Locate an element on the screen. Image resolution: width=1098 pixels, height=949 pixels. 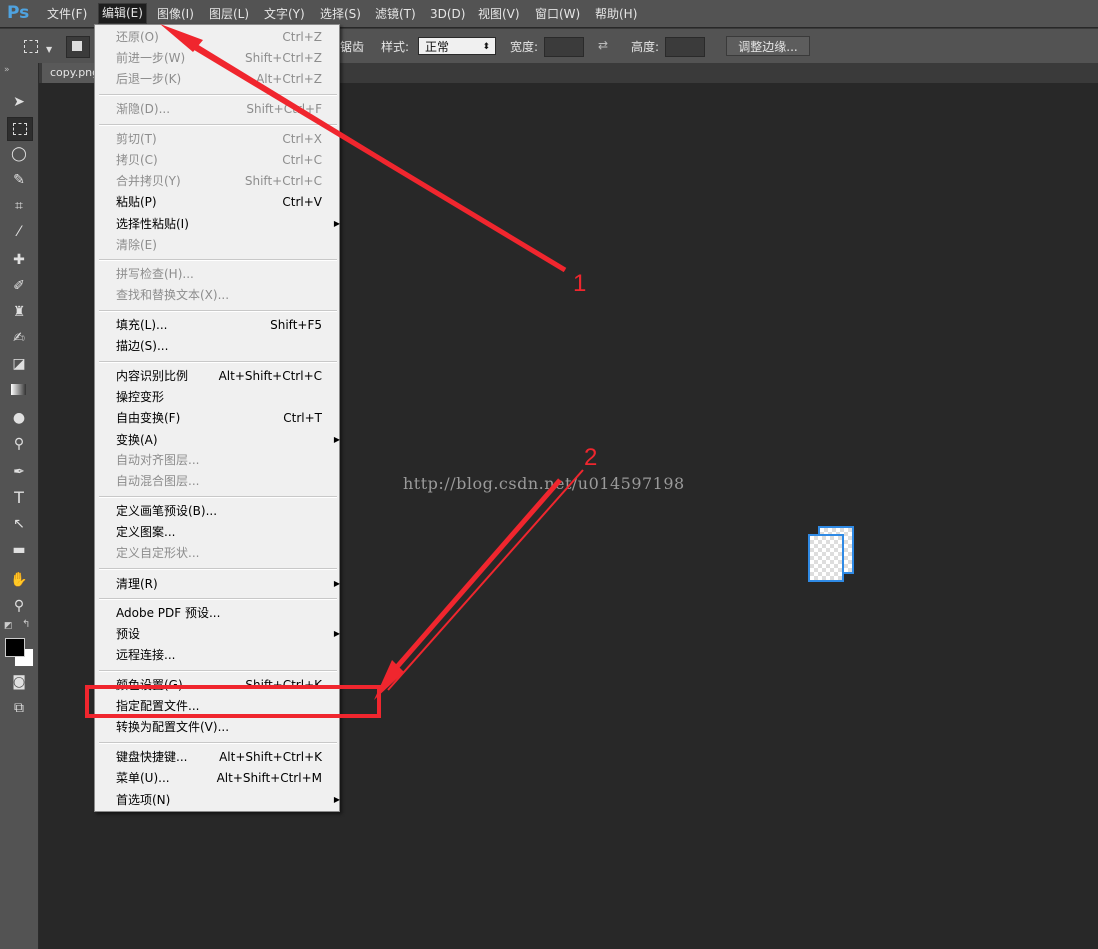
dodge-tool-icon: ⚲ is located at coordinates (19, 444).